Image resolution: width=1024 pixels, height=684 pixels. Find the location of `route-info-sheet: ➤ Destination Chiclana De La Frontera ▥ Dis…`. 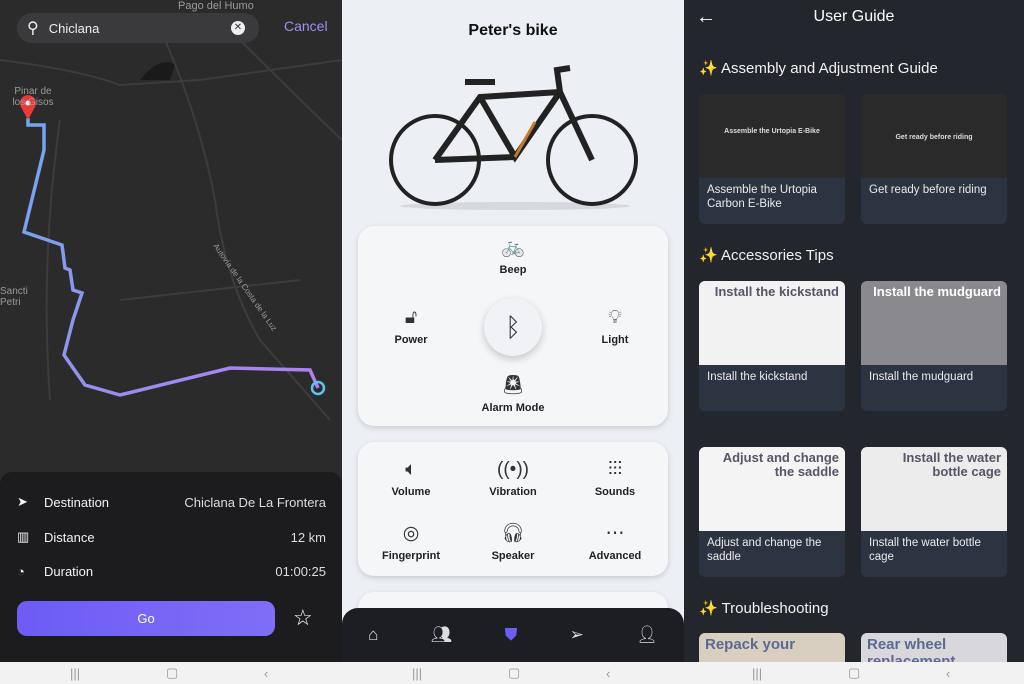

route-info-sheet: ➤ Destination Chiclana De La Frontera ▥ Dis… is located at coordinates (171, 567).